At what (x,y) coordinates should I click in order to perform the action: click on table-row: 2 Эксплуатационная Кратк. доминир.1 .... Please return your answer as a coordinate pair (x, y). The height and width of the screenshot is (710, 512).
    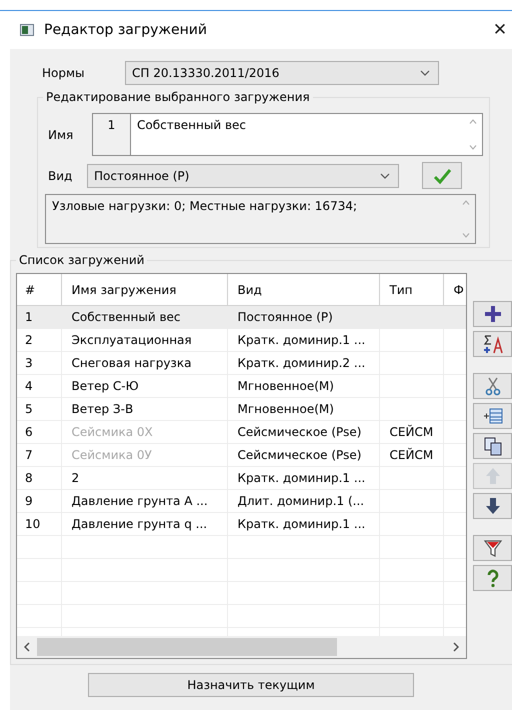
    Looking at the image, I should click on (241, 340).